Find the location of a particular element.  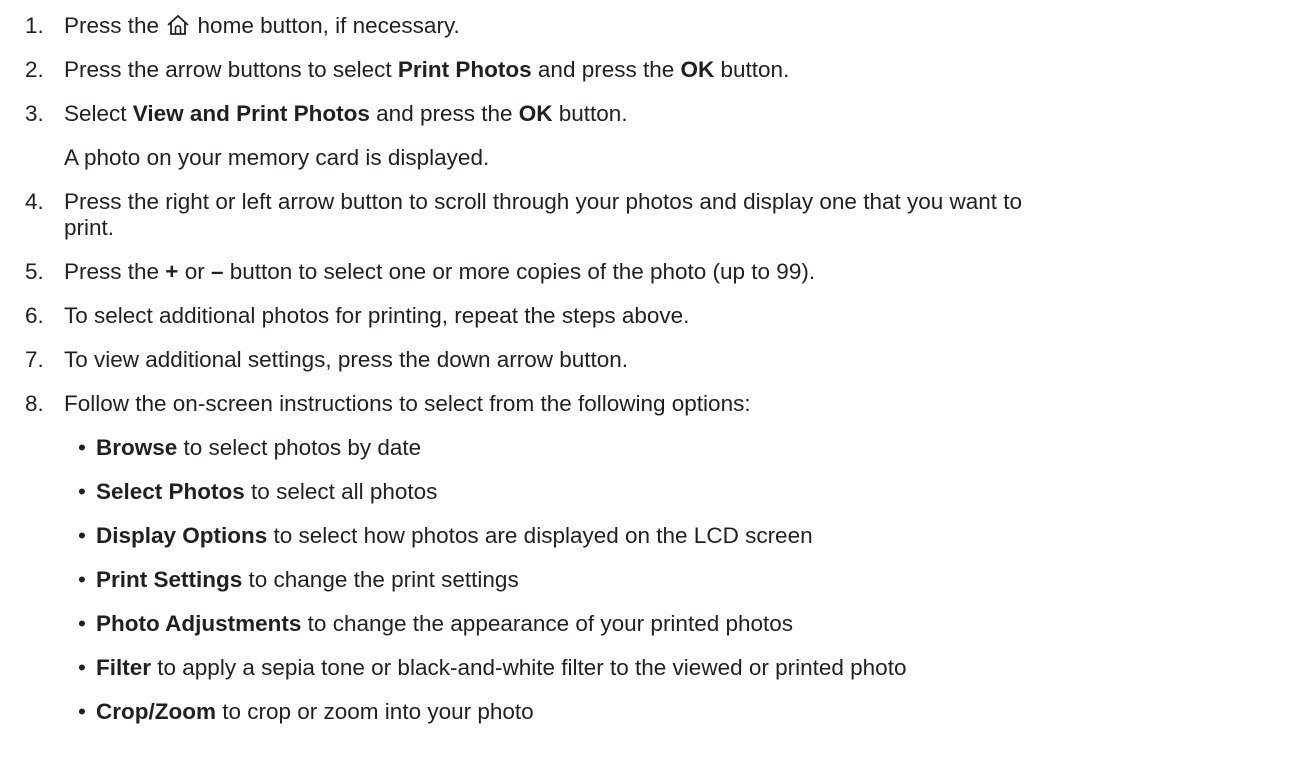

option-term: Photo Adjustments is located at coordinates (199, 623).